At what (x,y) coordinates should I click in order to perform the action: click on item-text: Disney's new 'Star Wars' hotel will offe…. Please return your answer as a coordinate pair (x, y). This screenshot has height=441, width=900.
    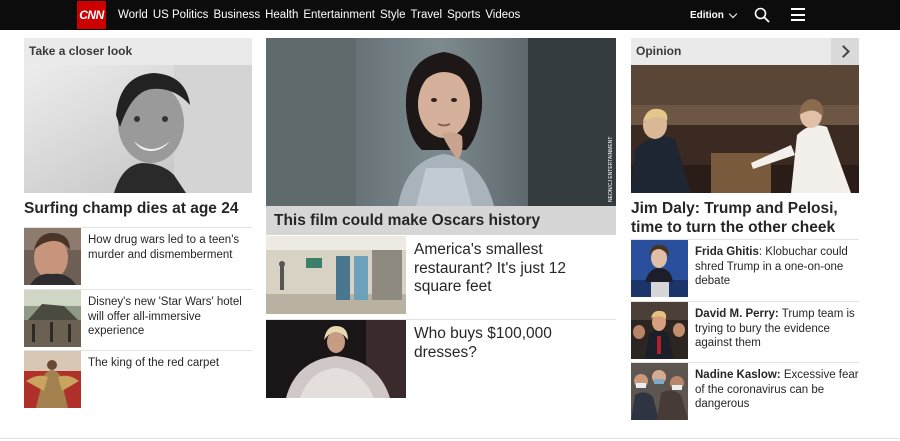
    Looking at the image, I should click on (165, 316).